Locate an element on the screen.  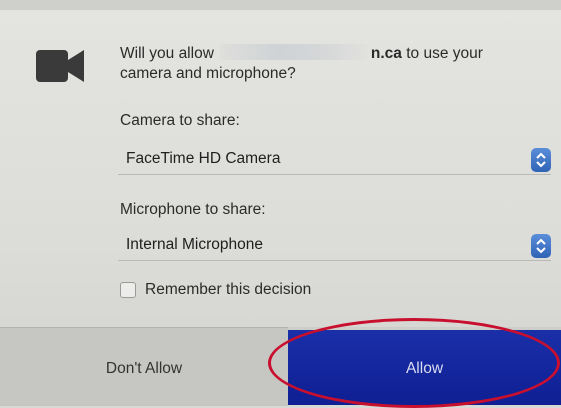
prompt-line-1: Will you allow n.ca to use your is located at coordinates (330, 54).